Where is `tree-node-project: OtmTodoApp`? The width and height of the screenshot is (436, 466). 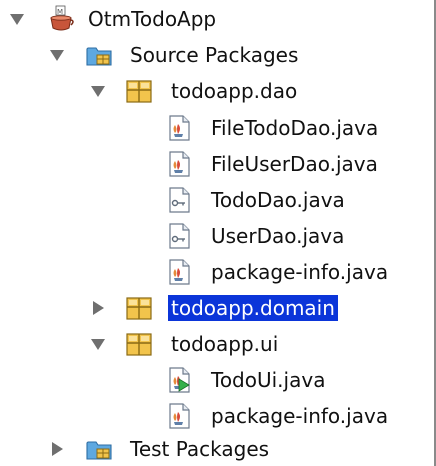 tree-node-project: OtmTodoApp is located at coordinates (217, 19).